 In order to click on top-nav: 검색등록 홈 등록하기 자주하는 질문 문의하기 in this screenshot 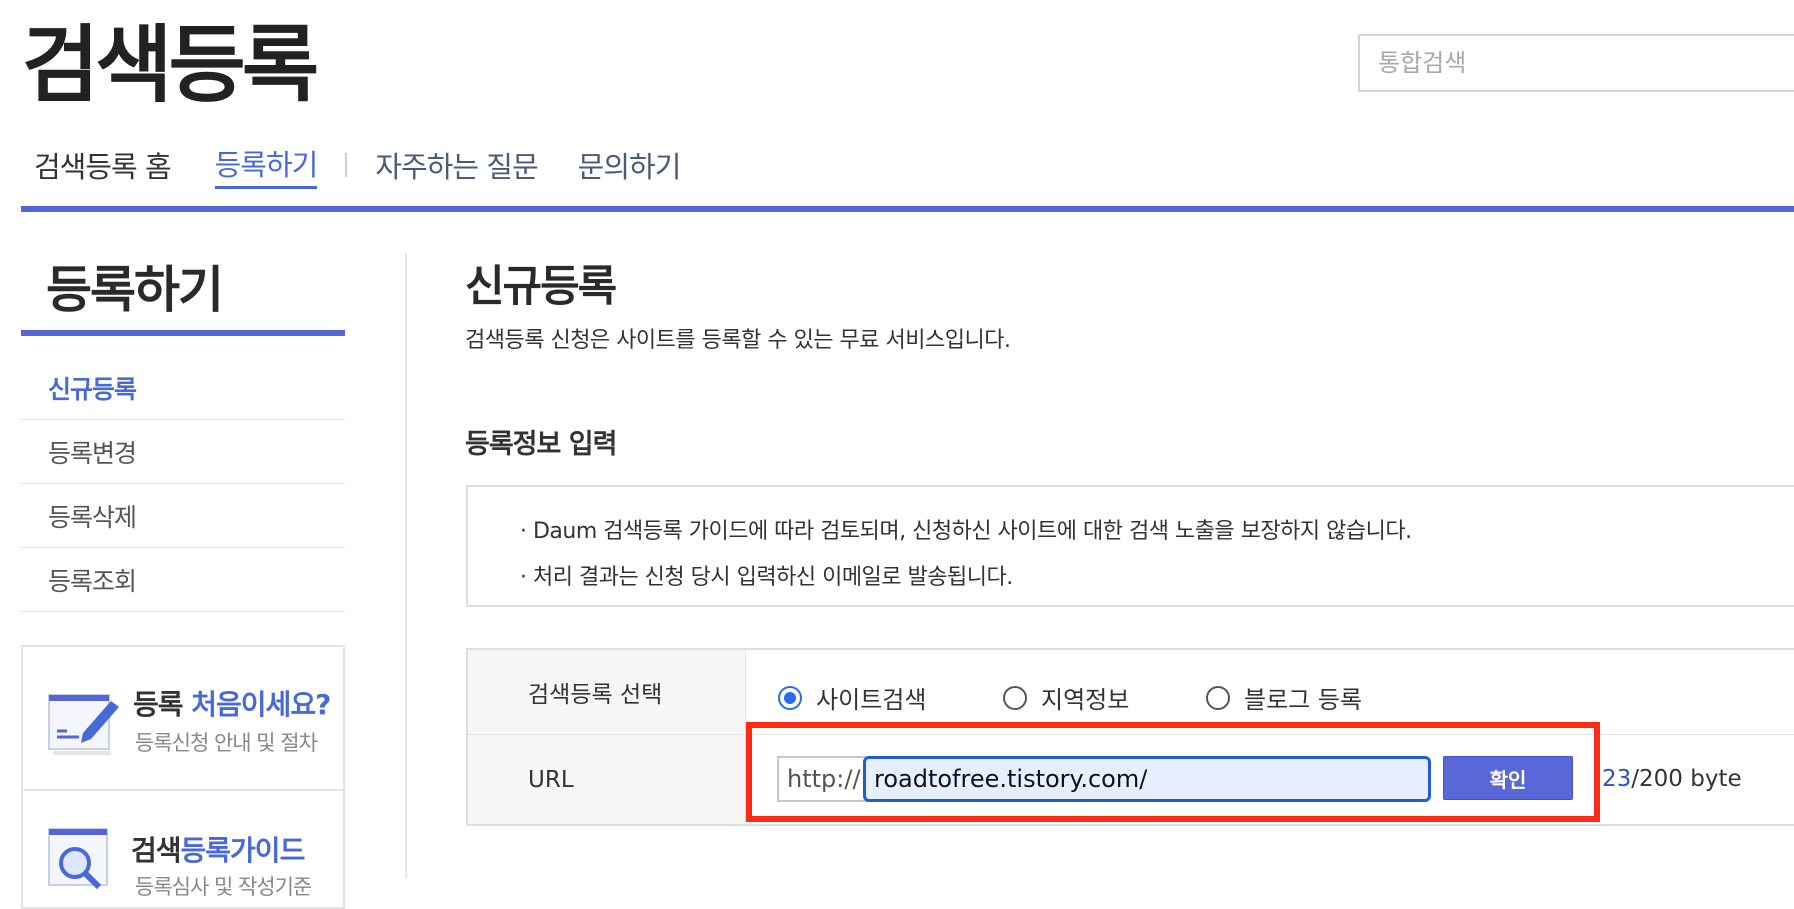, I will do `click(358, 165)`.